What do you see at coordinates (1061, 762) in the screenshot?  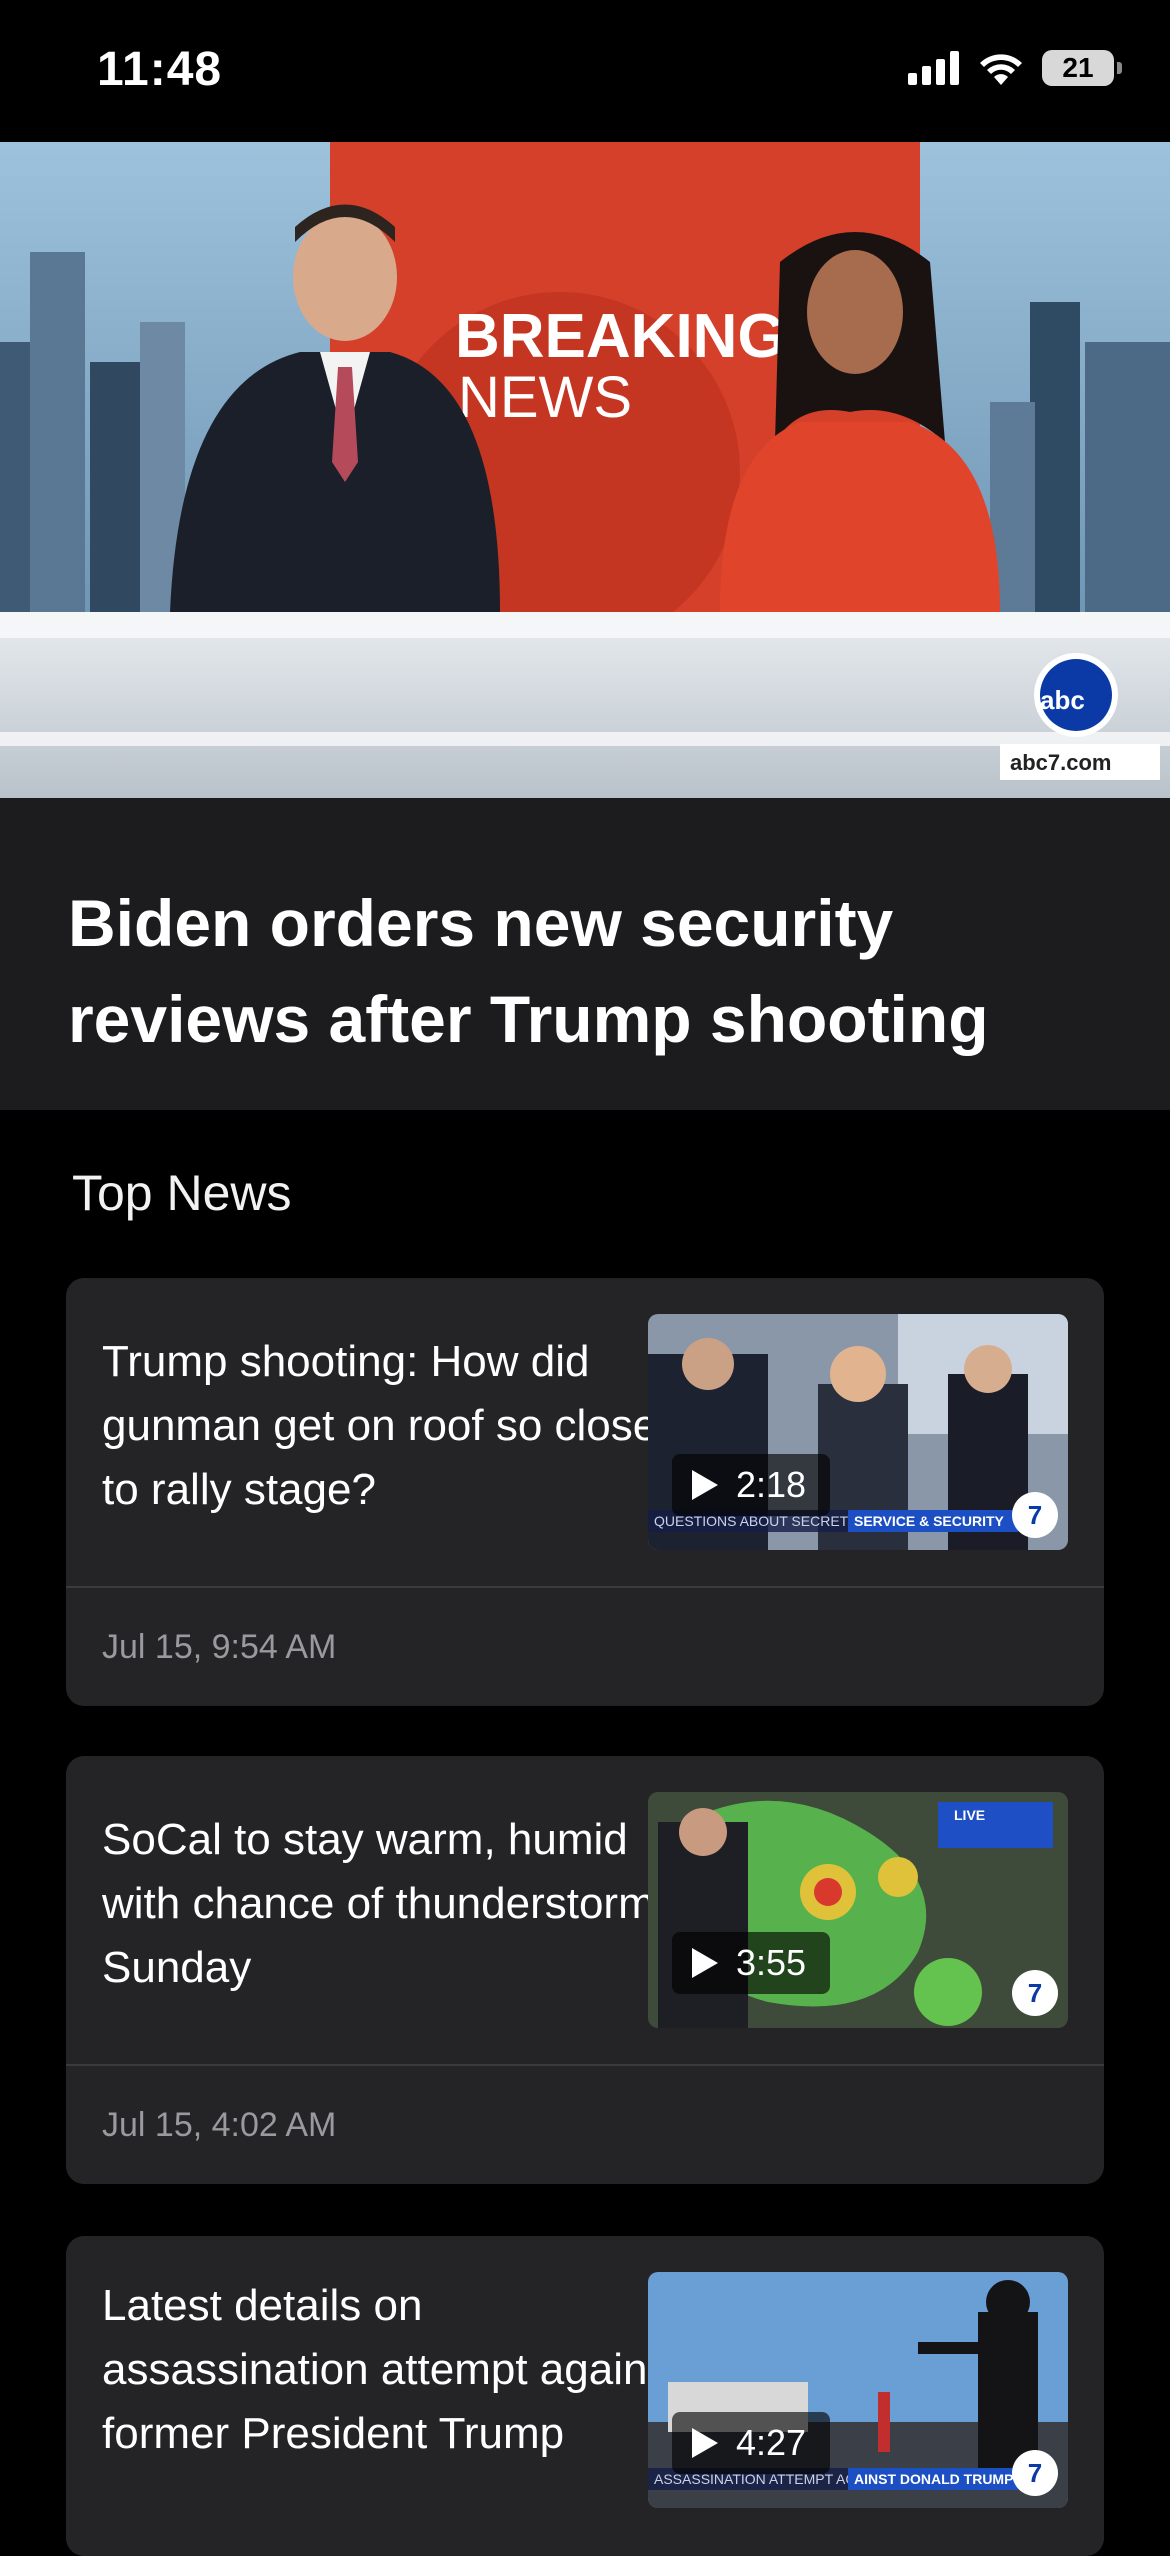 I see `hero-watermark: abc7.com` at bounding box center [1061, 762].